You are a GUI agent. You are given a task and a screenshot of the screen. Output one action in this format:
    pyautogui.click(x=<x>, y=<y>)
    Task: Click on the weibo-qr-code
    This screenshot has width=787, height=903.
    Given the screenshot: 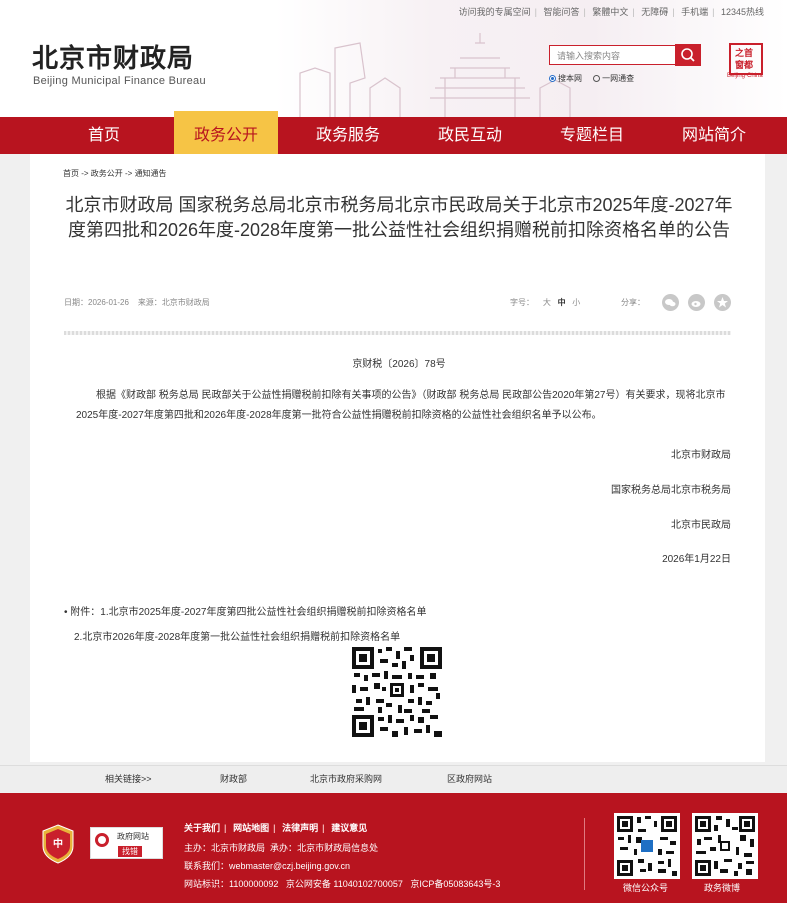 What is the action you would take?
    pyautogui.click(x=725, y=846)
    